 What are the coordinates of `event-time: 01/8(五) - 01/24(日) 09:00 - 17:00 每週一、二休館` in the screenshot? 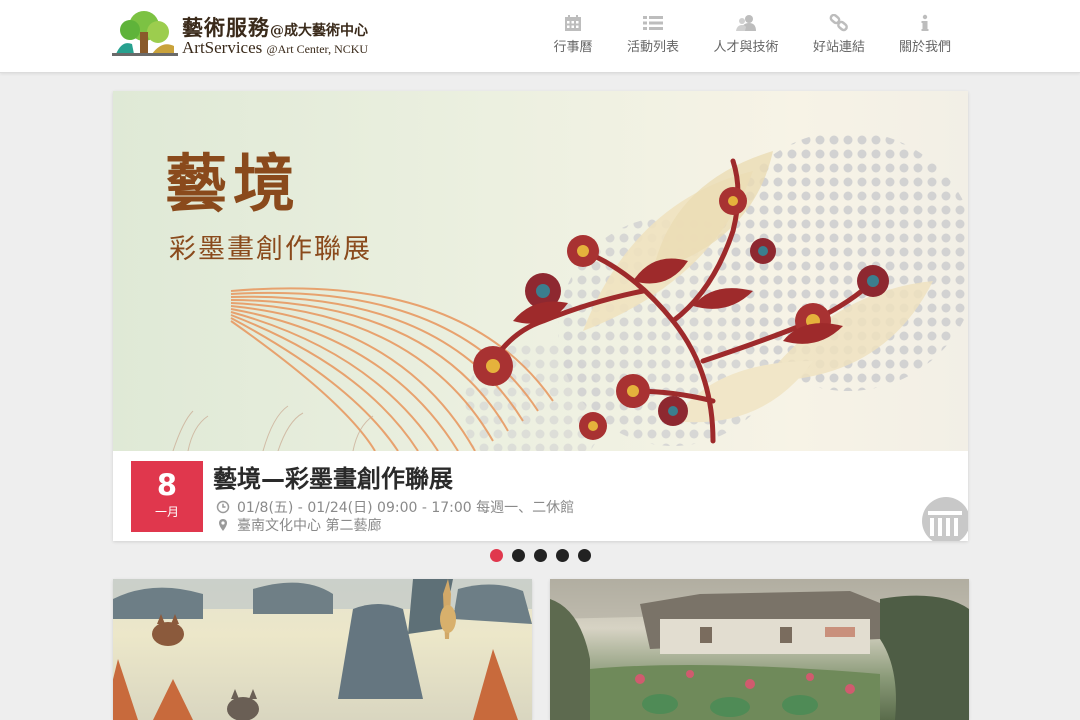 It's located at (406, 508).